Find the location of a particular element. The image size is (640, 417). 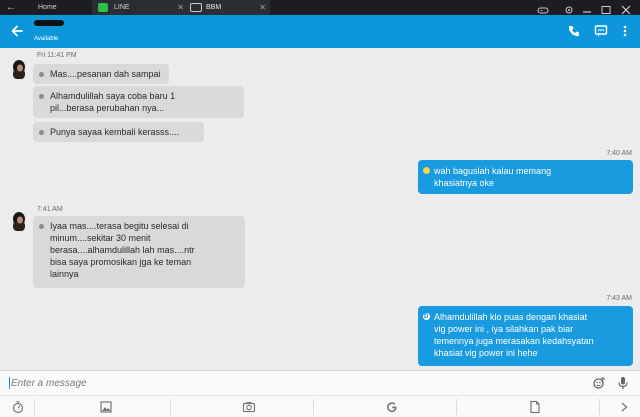

chevron-right-icon is located at coordinates (624, 407).